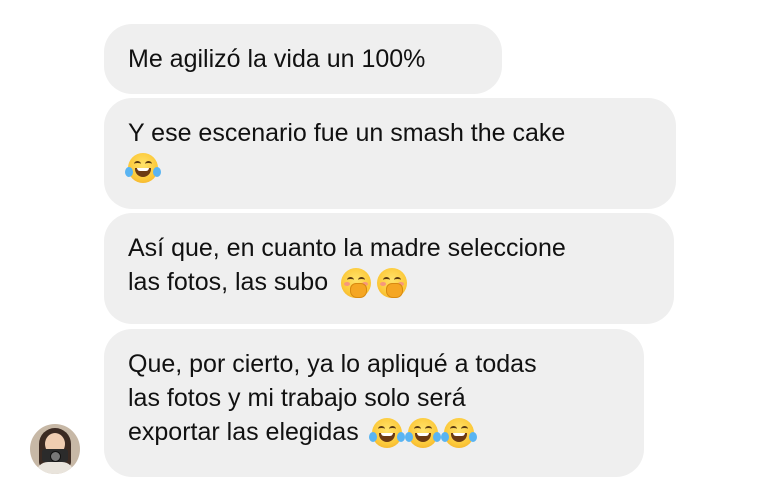  Describe the element at coordinates (297, 398) in the screenshot. I see `message-text: las fotos y mi trabajo solo será` at that location.